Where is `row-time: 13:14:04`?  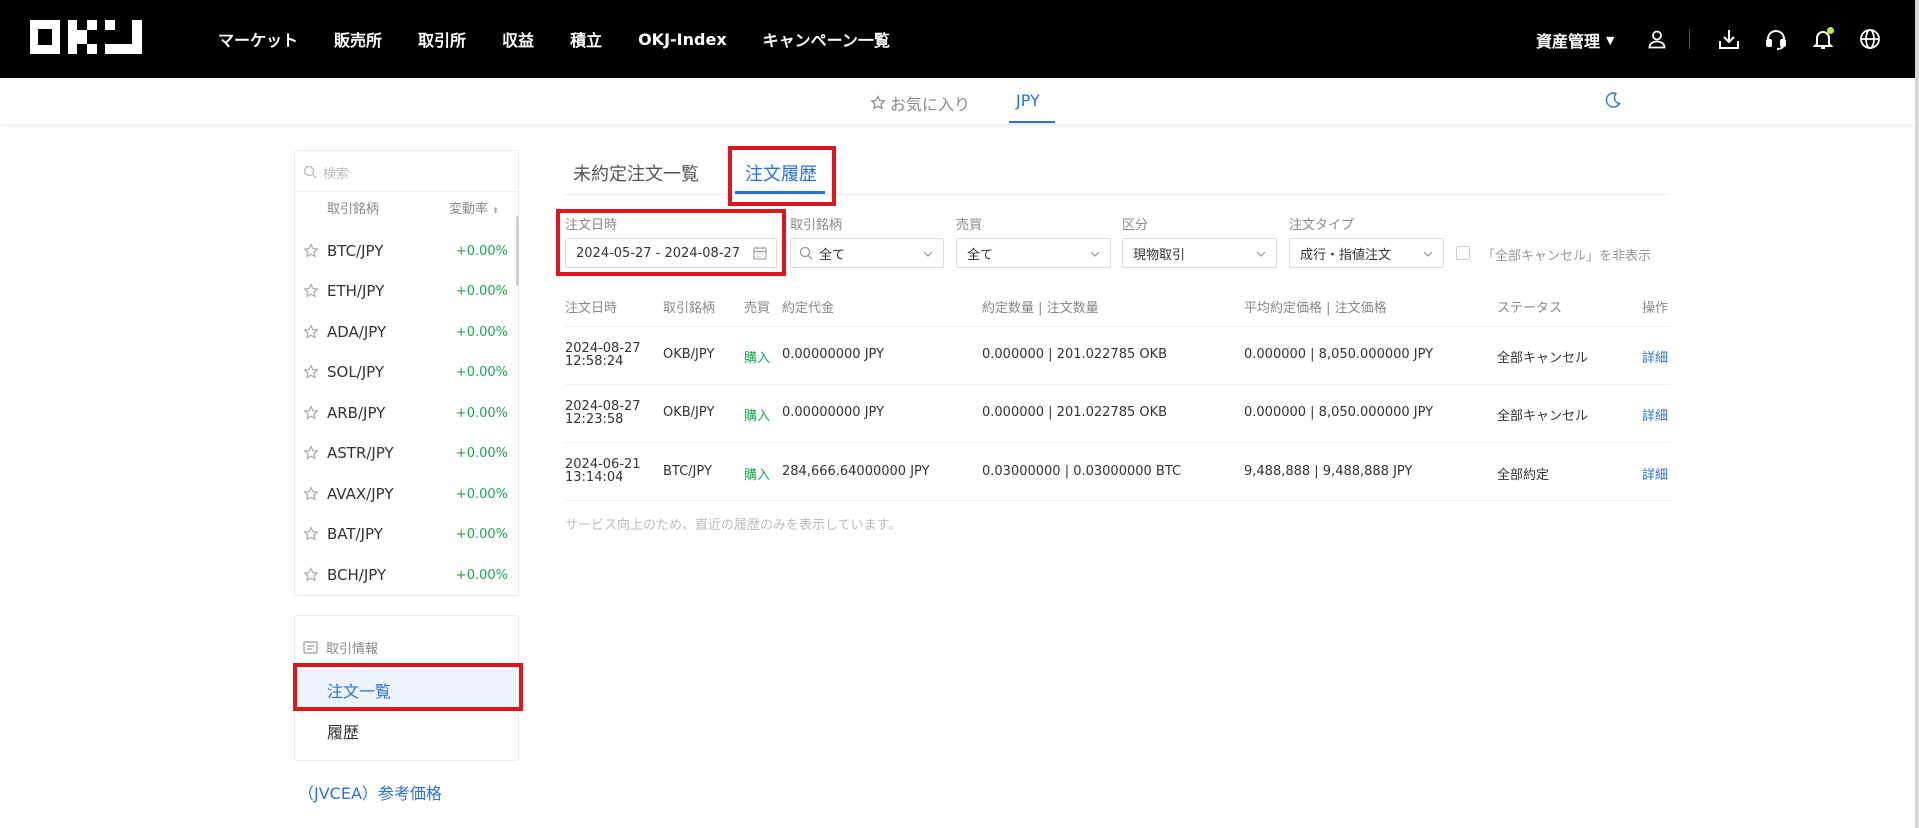
row-time: 13:14:04 is located at coordinates (594, 477).